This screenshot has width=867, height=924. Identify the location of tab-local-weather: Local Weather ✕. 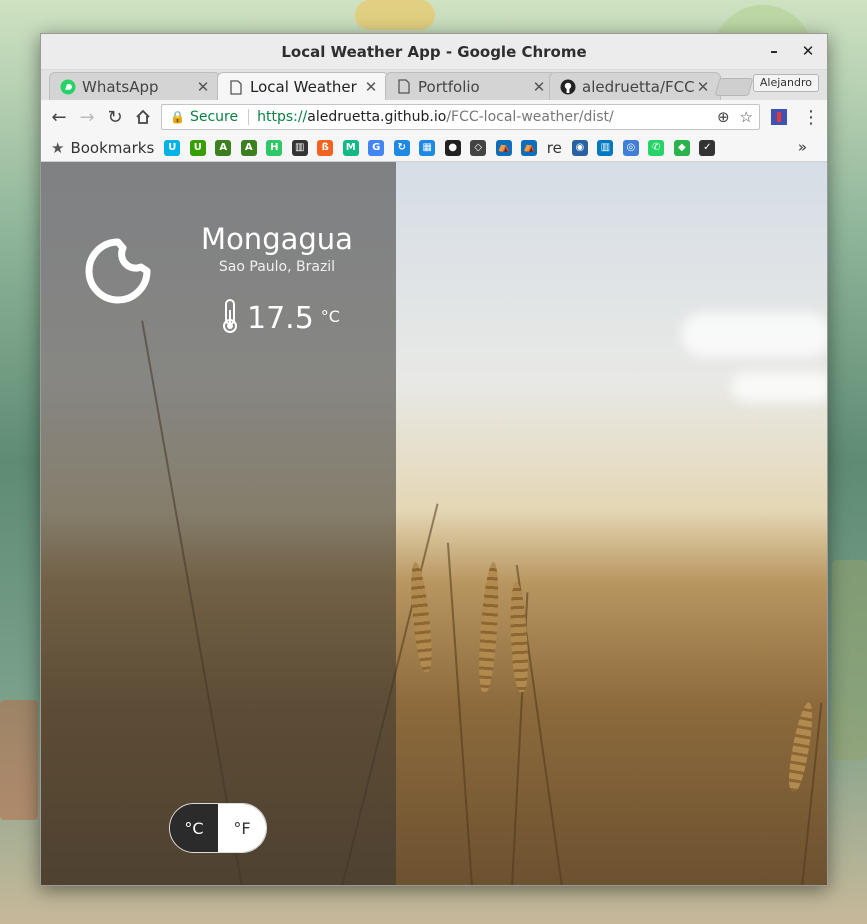
(303, 86).